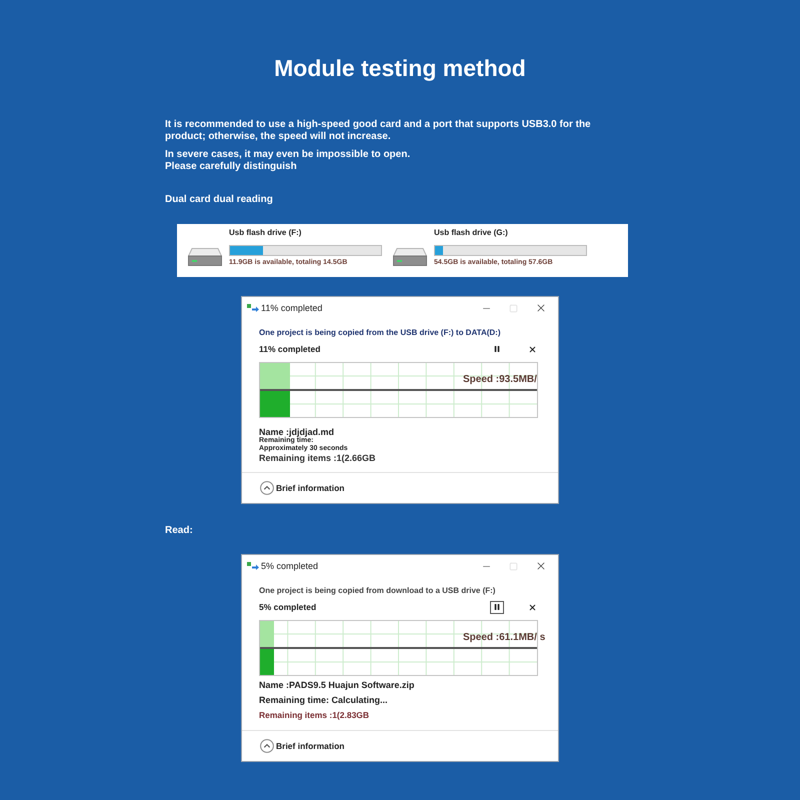  What do you see at coordinates (337, 685) in the screenshot?
I see `transfer-detail: Name :PADS9.5 Huajun Software.zip` at bounding box center [337, 685].